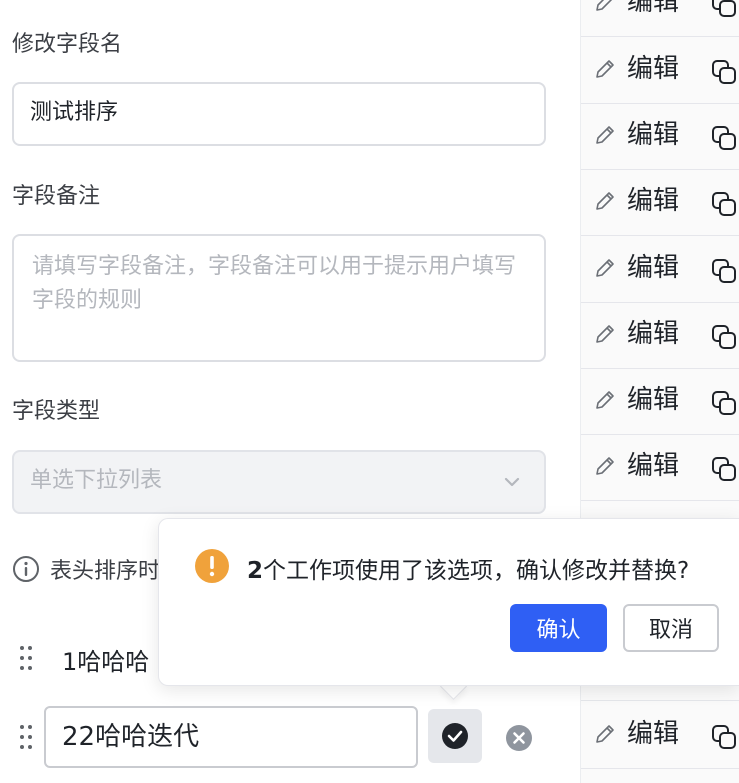  What do you see at coordinates (231, 737) in the screenshot?
I see `option-edit-input: 22哈哈迭代` at bounding box center [231, 737].